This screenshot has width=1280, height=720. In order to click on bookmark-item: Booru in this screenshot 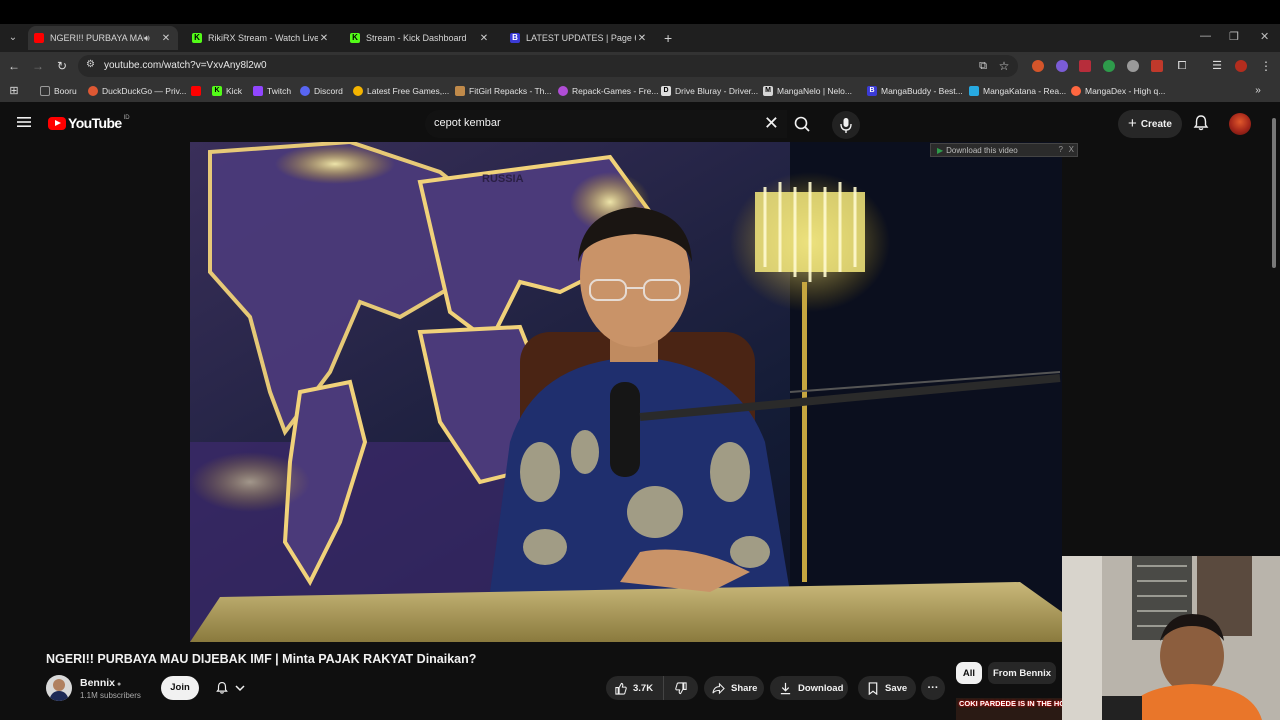, I will do `click(58, 91)`.